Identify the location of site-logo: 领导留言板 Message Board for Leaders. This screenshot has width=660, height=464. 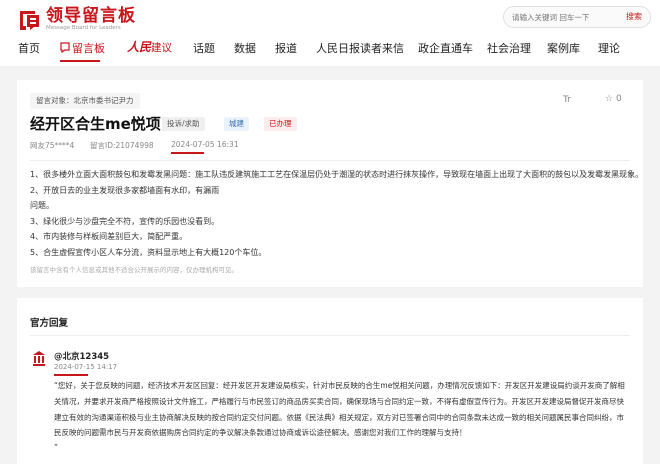
(76, 20).